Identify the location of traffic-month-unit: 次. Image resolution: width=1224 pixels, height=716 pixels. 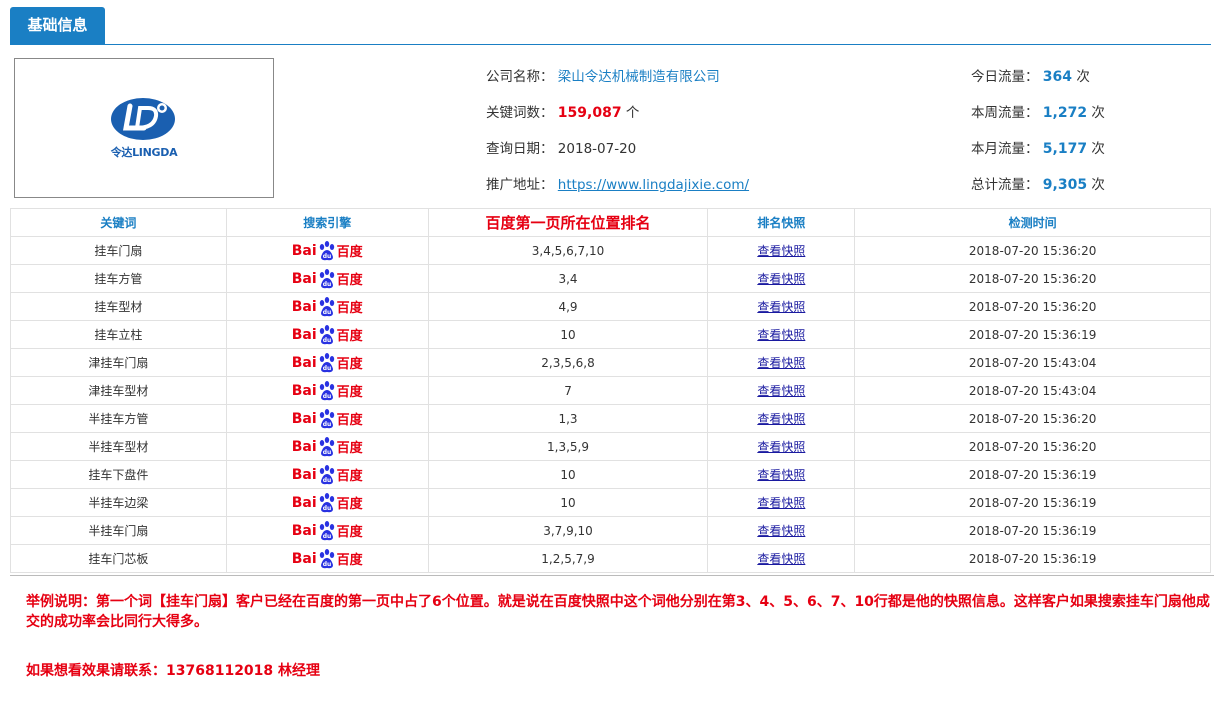
(1098, 149).